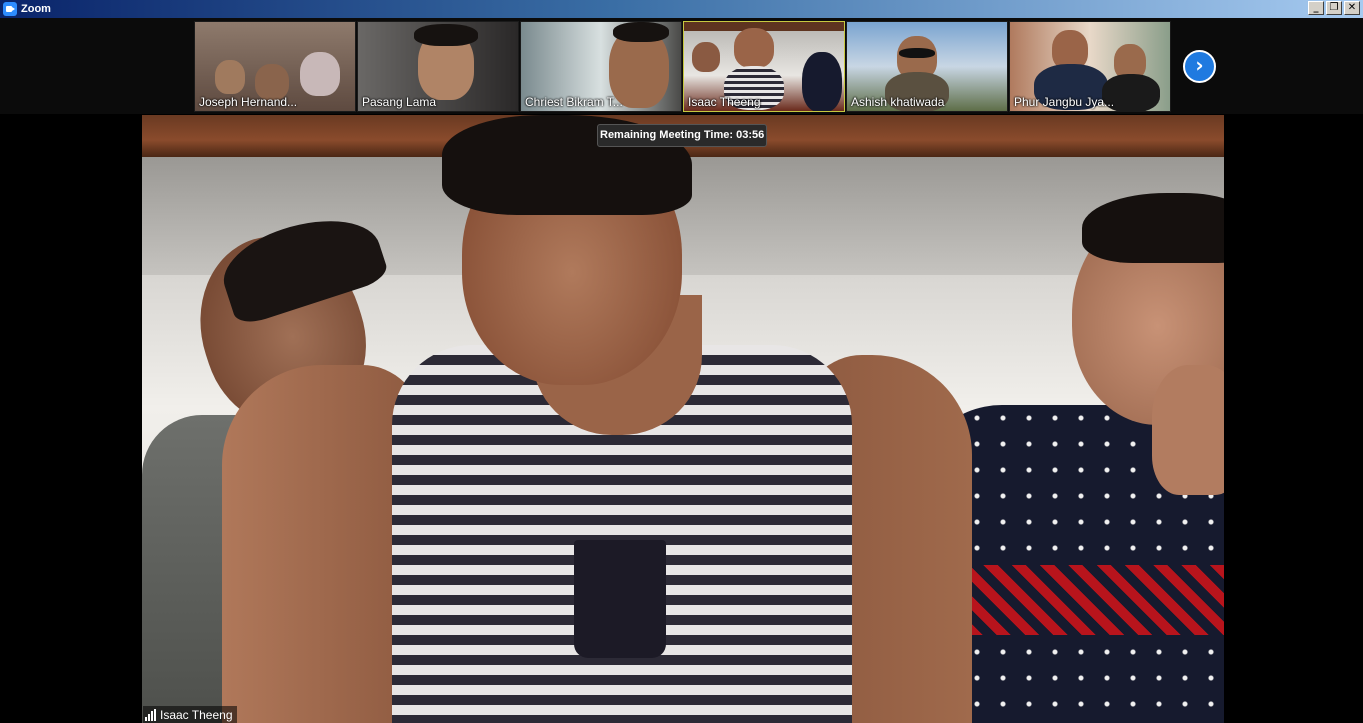  What do you see at coordinates (724, 102) in the screenshot?
I see `participant-name: Isaac Theeng` at bounding box center [724, 102].